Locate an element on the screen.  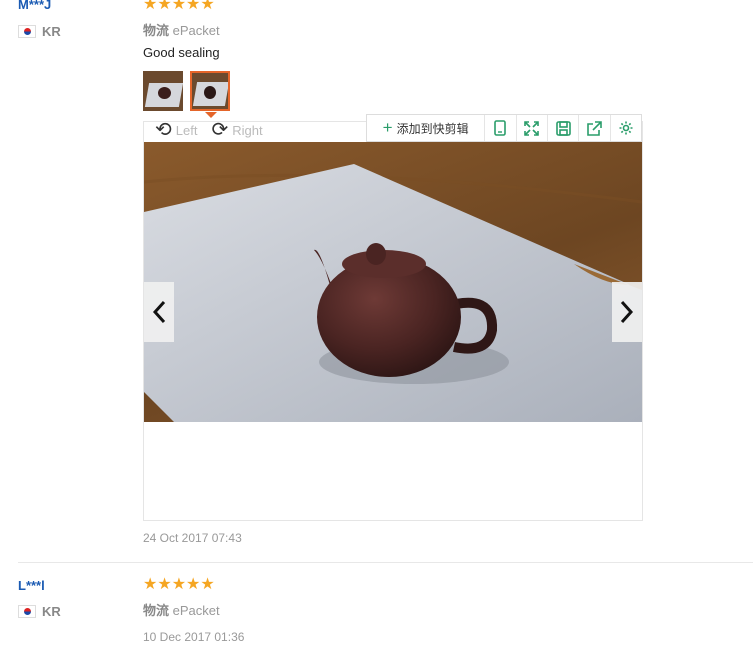
add-to-clip-button: + 添加到快剪辑 is located at coordinates (425, 128).